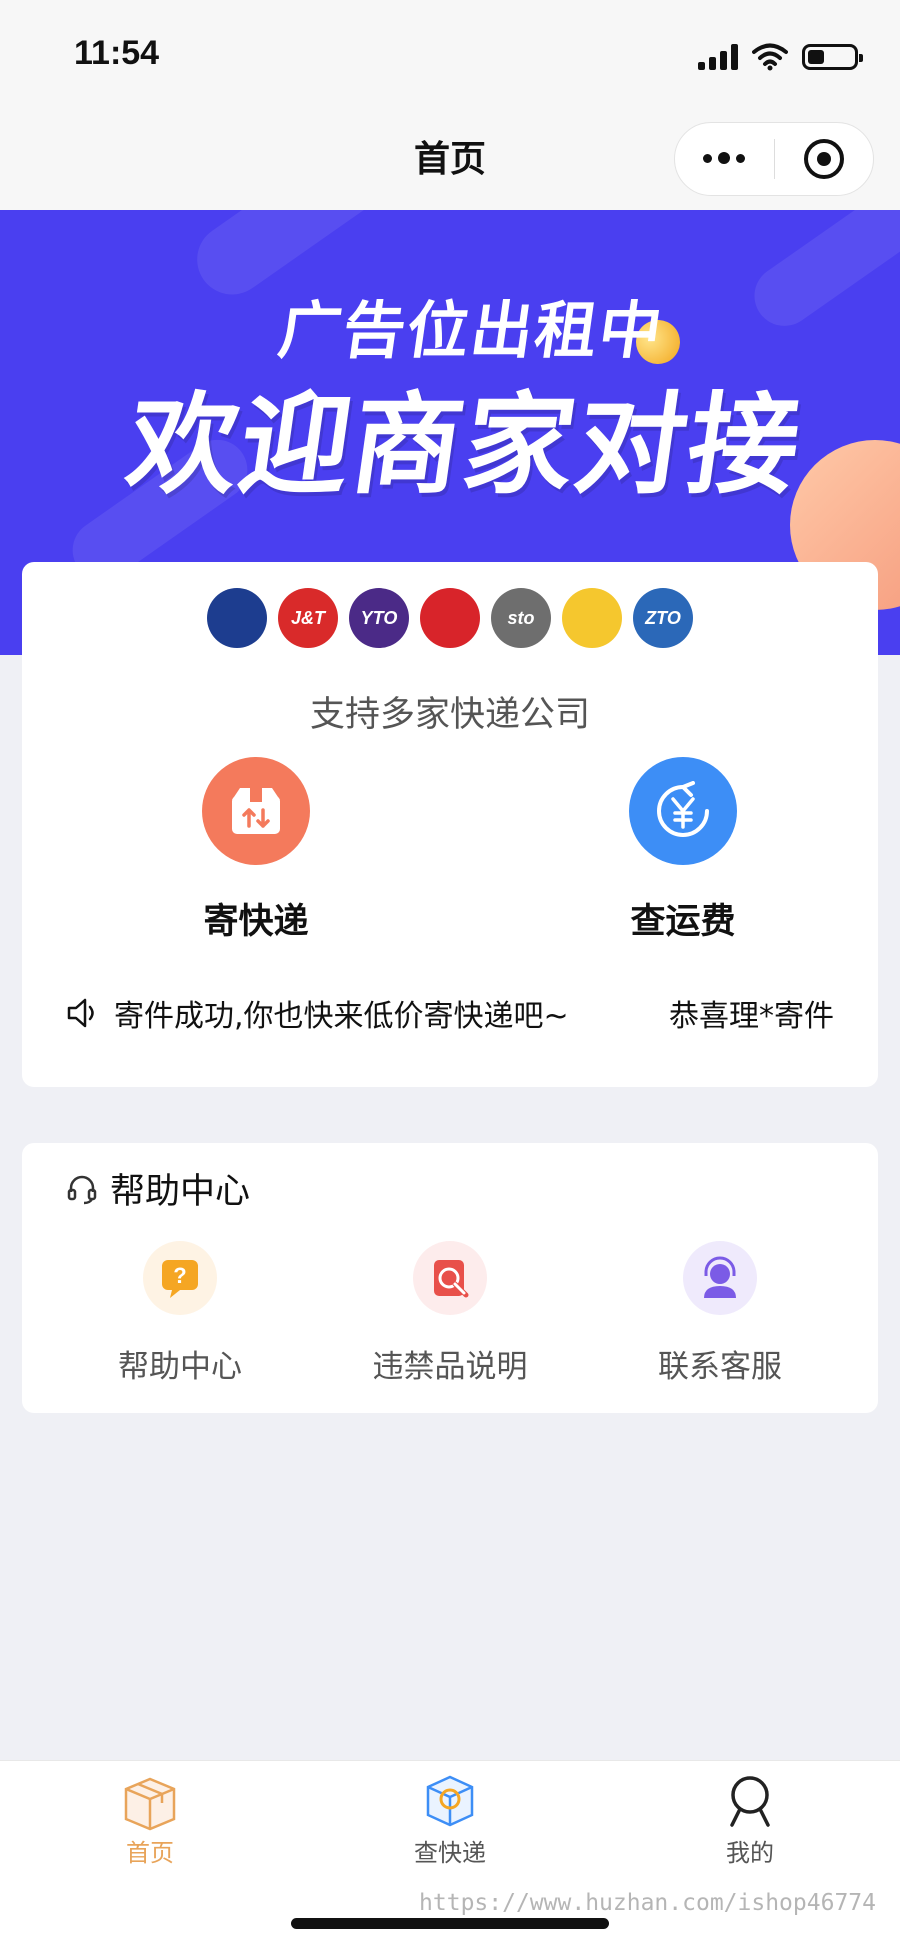  Describe the element at coordinates (80, 1013) in the screenshot. I see `speaker-icon` at that location.